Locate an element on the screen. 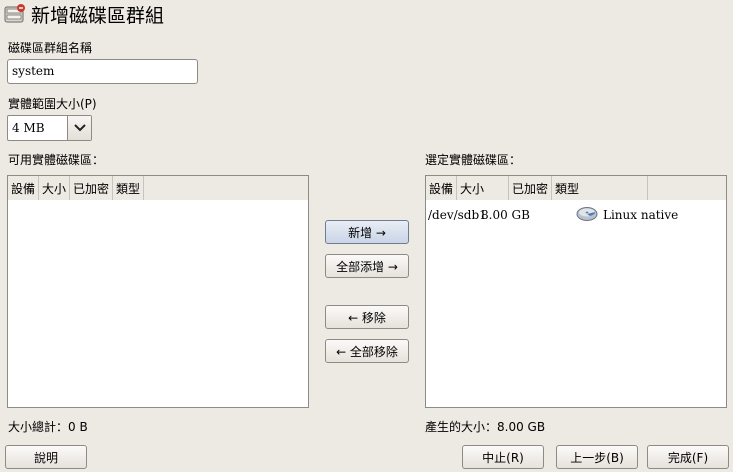 The image size is (733, 472). chevron-down-icon is located at coordinates (79, 128).